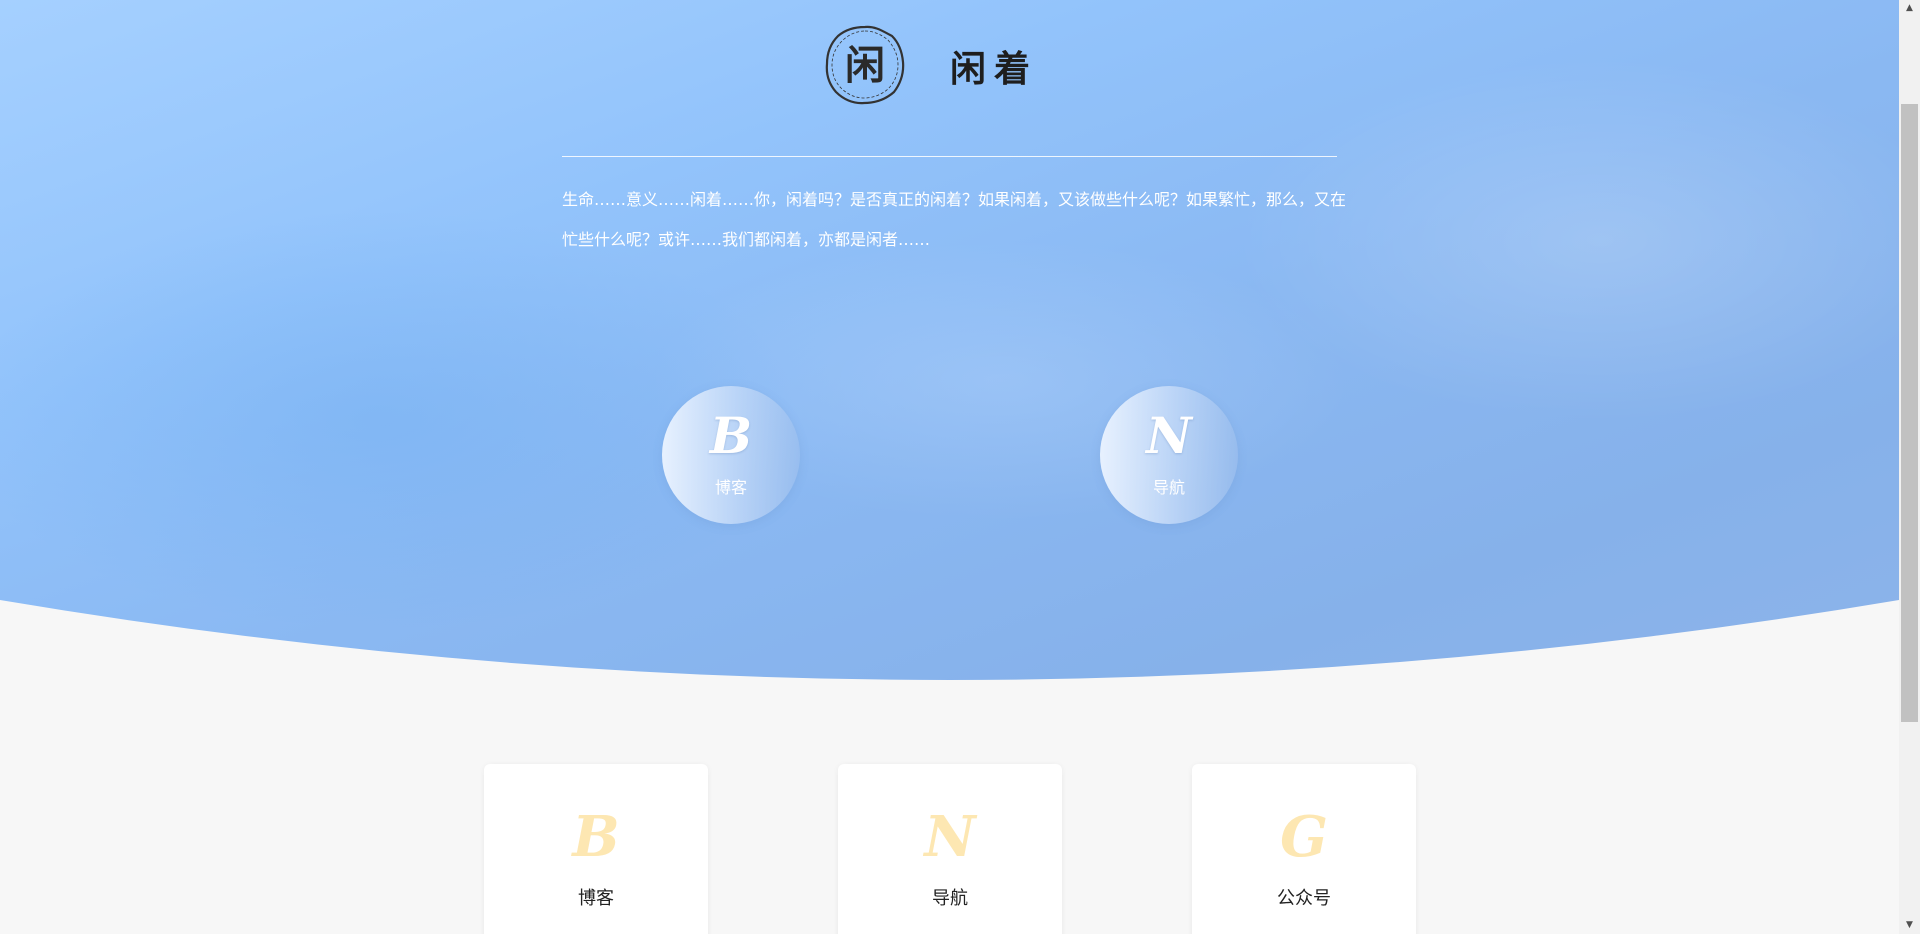 The width and height of the screenshot is (1920, 934). I want to click on scrollbar-thumb, so click(1909, 413).